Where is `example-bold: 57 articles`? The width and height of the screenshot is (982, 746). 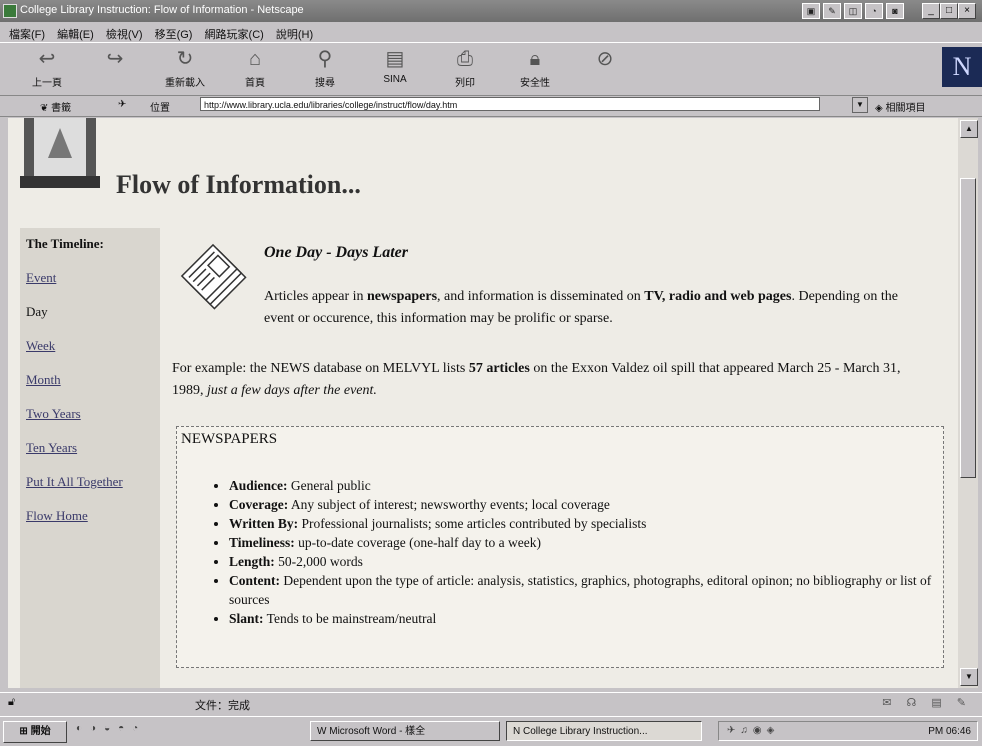 example-bold: 57 articles is located at coordinates (499, 368).